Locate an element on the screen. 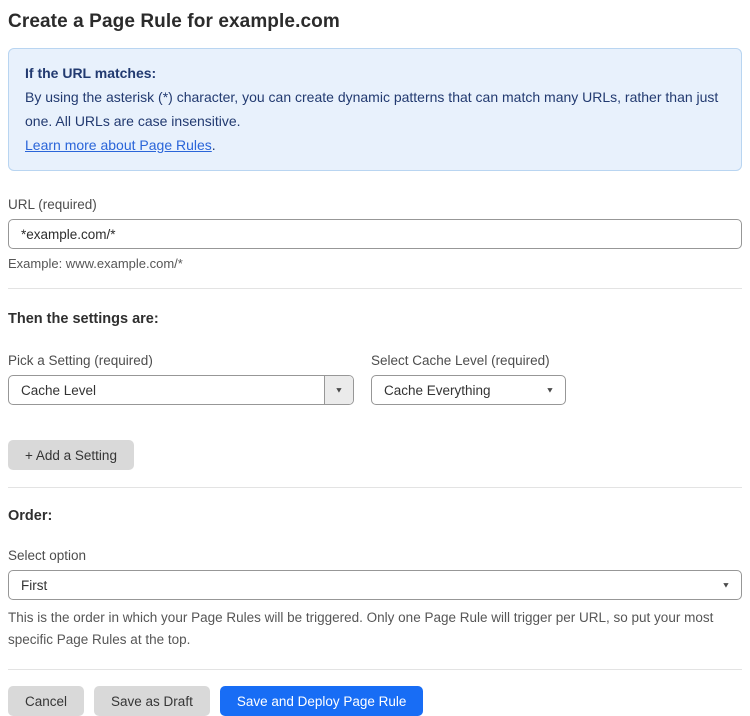 This screenshot has height=716, width=750. setting-picker-arrow-button: ▼ is located at coordinates (338, 390).